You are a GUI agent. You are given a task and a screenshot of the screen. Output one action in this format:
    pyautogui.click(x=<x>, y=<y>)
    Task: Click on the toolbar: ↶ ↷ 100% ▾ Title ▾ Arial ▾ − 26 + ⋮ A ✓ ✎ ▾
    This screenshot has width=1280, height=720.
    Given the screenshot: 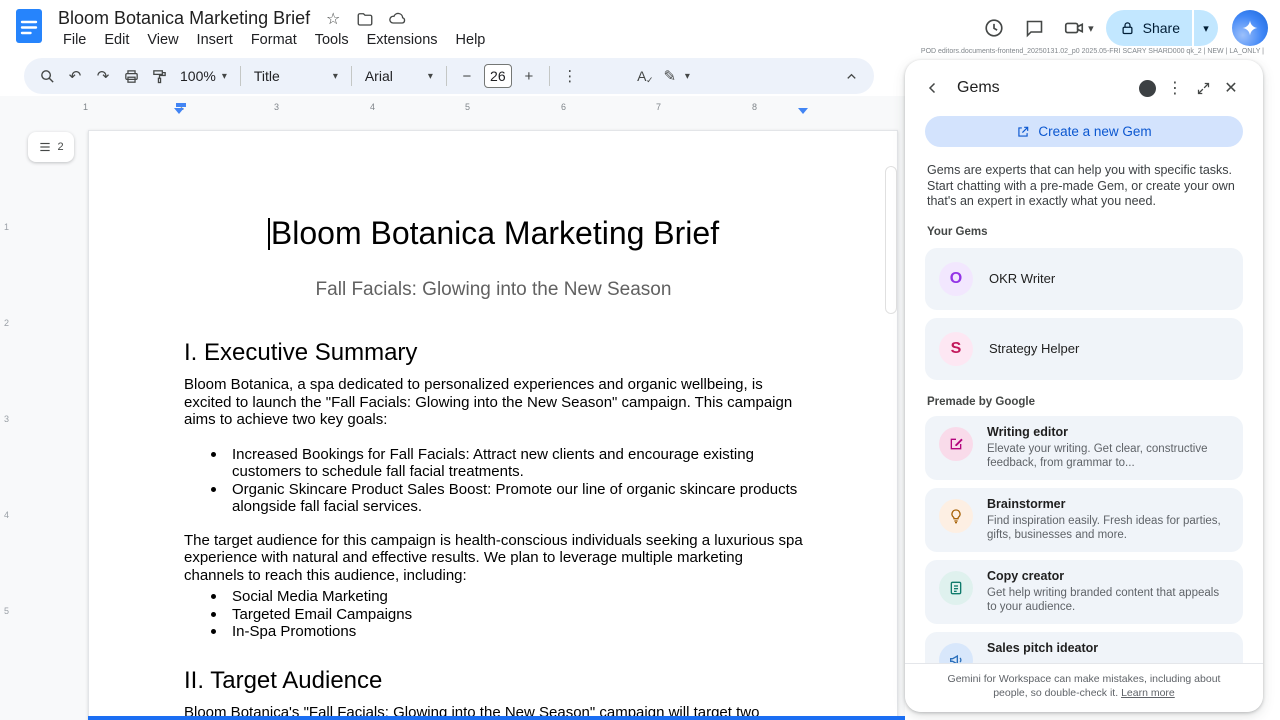 What is the action you would take?
    pyautogui.click(x=449, y=76)
    